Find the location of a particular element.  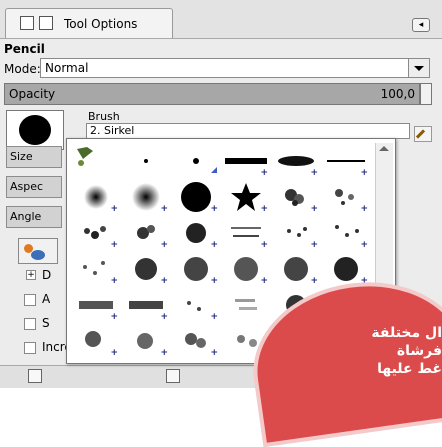

scroll-up-icon is located at coordinates (384, 148).